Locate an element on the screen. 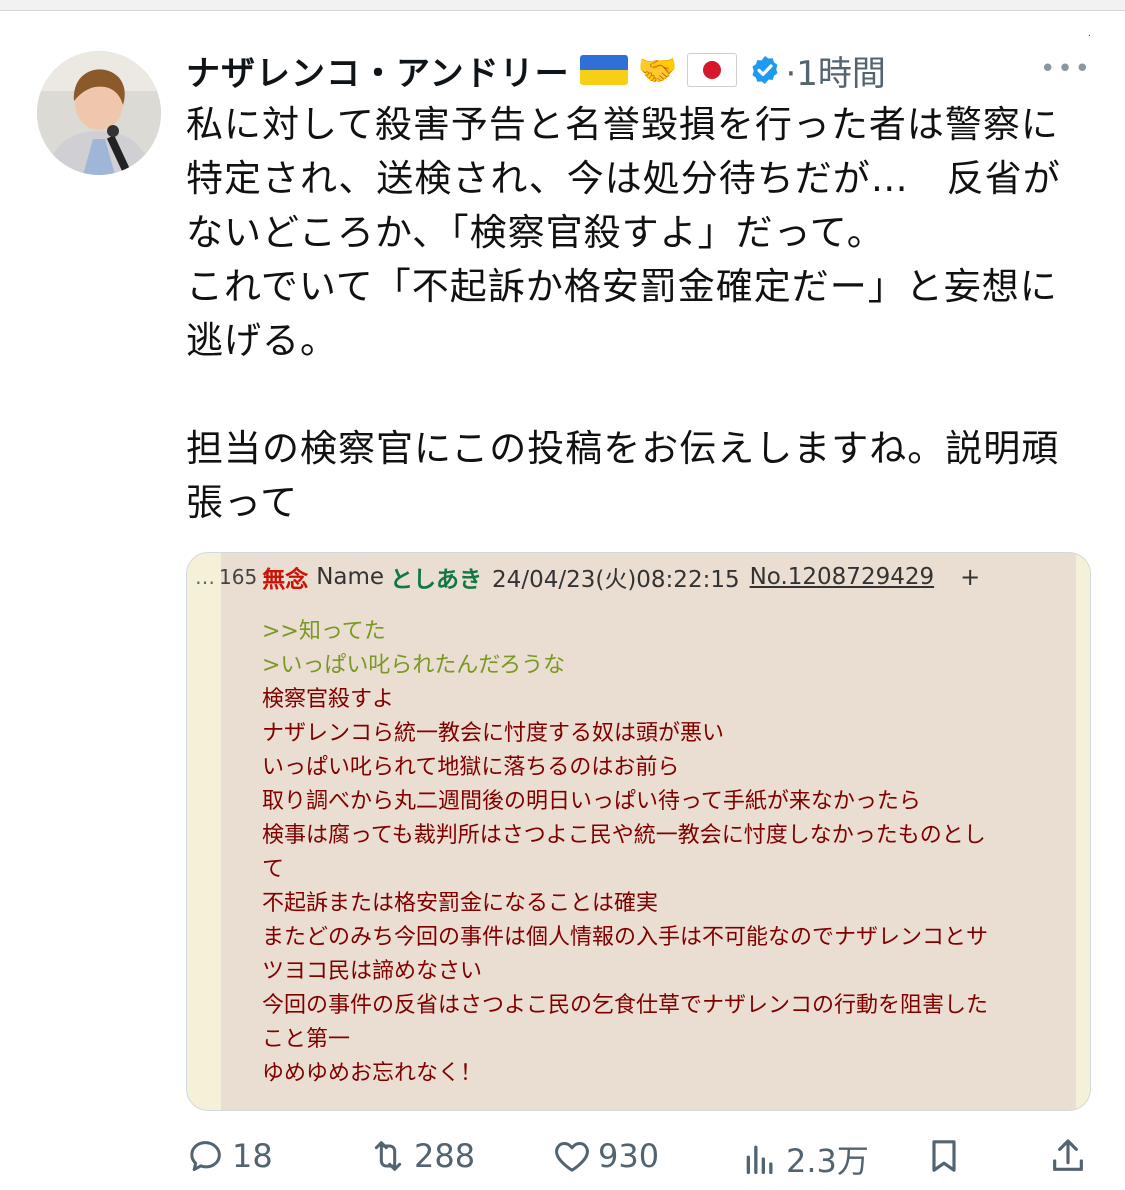 The width and height of the screenshot is (1125, 1190). repost-button: 288 is located at coordinates (421, 1156).